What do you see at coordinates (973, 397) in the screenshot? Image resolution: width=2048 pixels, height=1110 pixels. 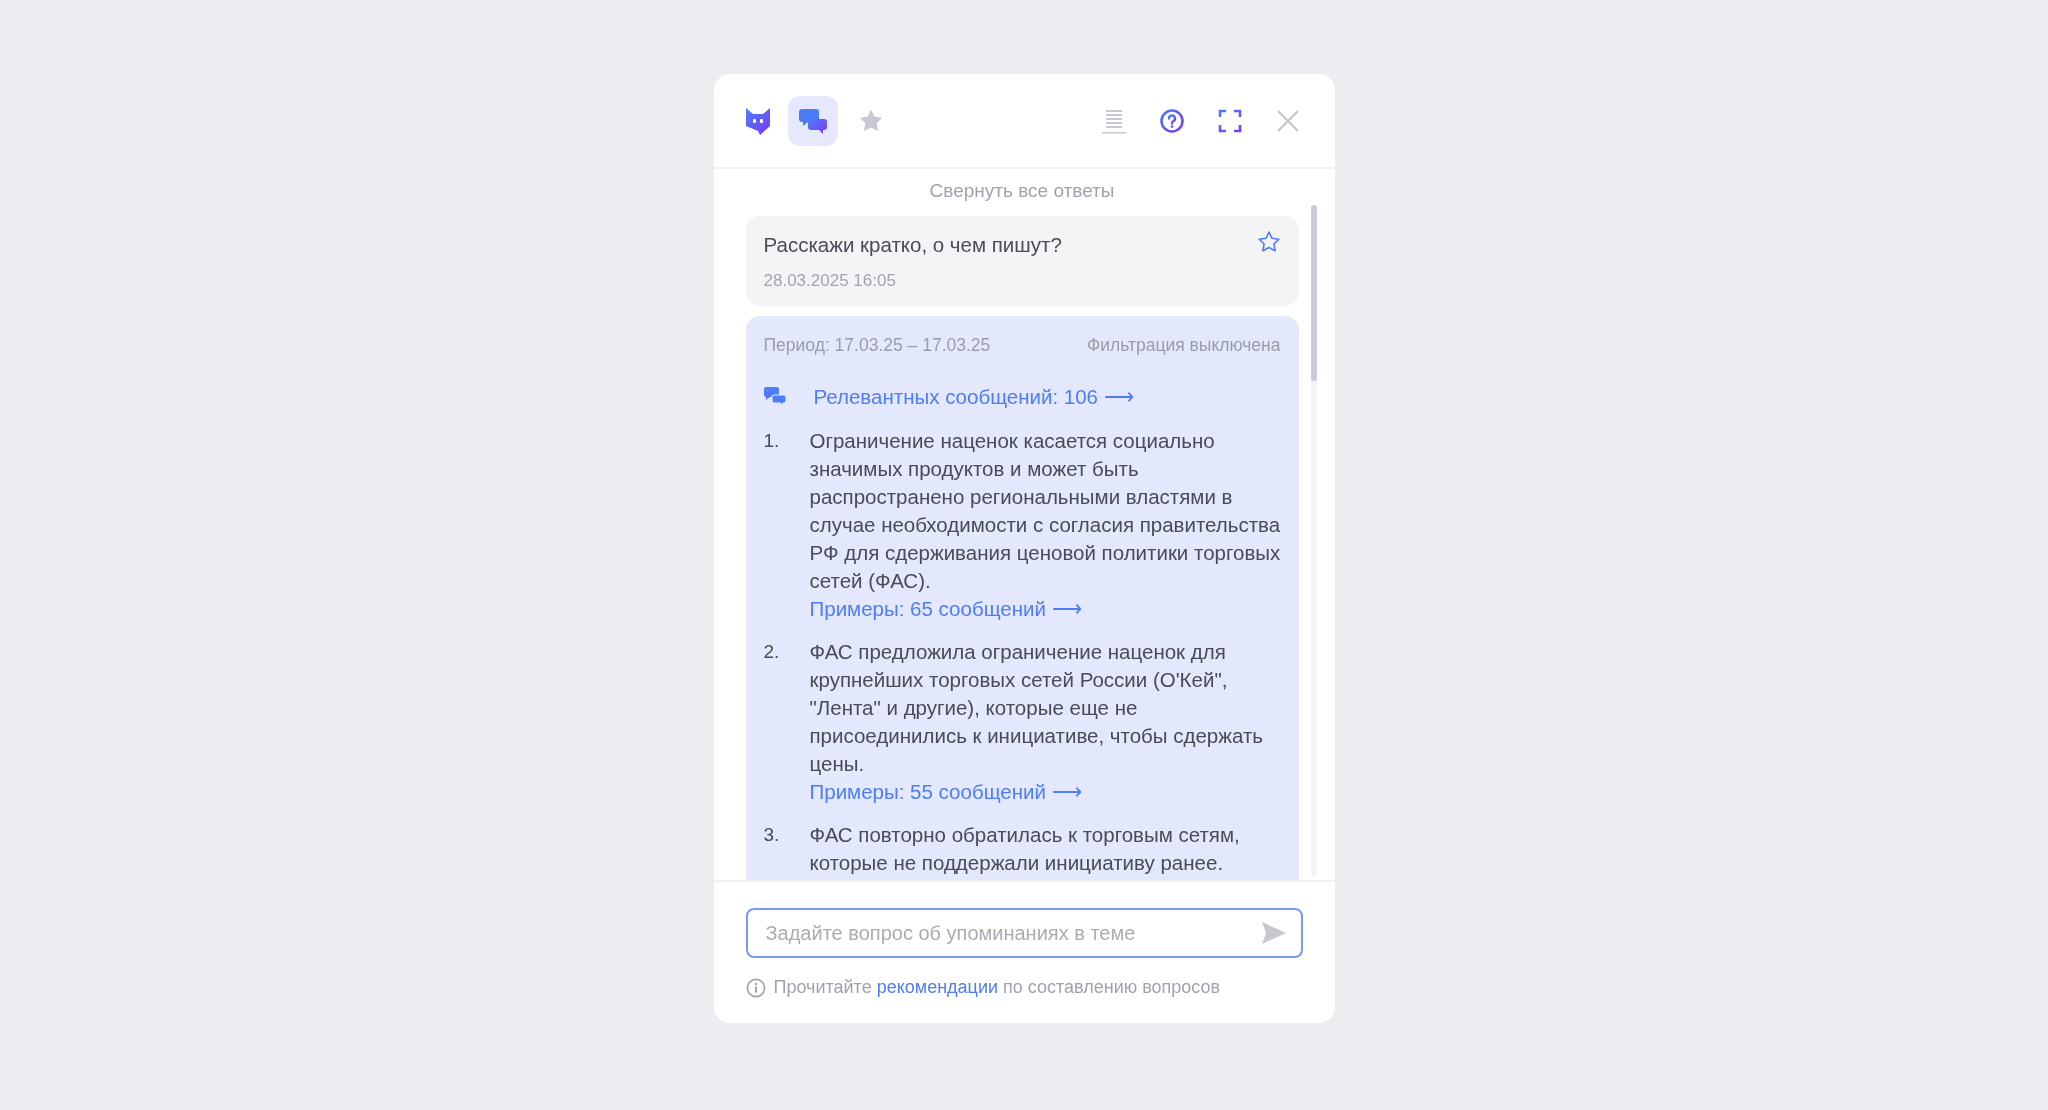 I see `relevant-messages-link: Релевантных сообщений: 106 ⟶` at bounding box center [973, 397].